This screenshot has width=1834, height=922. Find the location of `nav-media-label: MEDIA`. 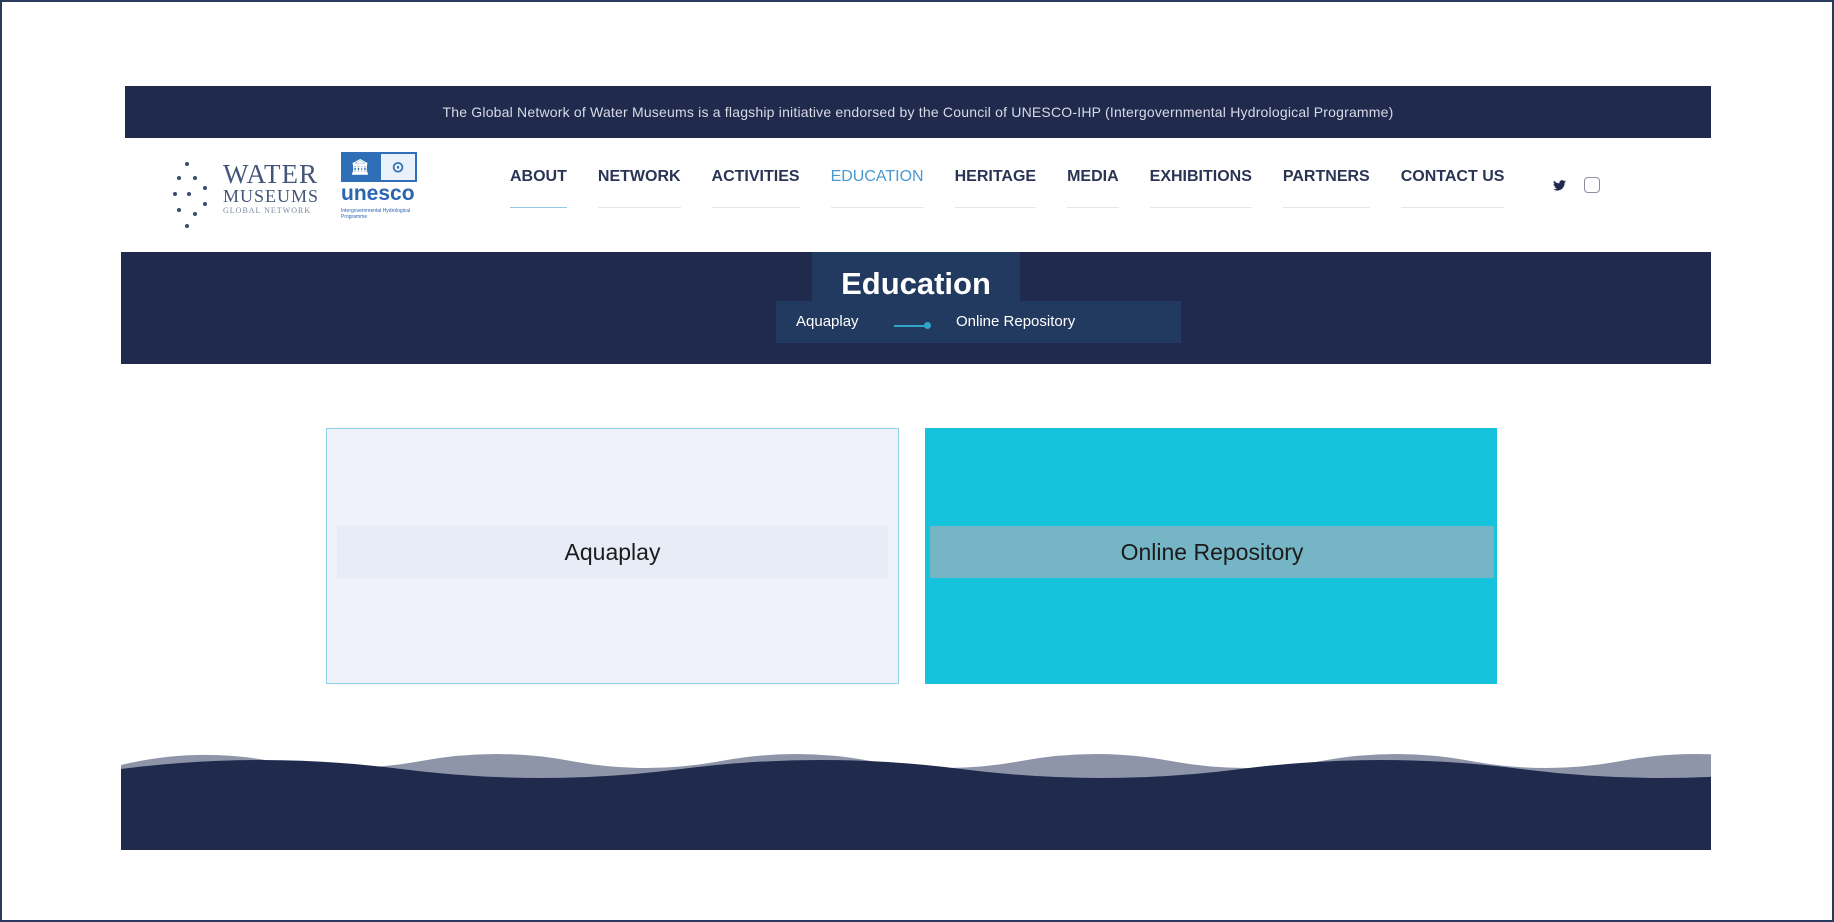

nav-media-label: MEDIA is located at coordinates (1093, 176).